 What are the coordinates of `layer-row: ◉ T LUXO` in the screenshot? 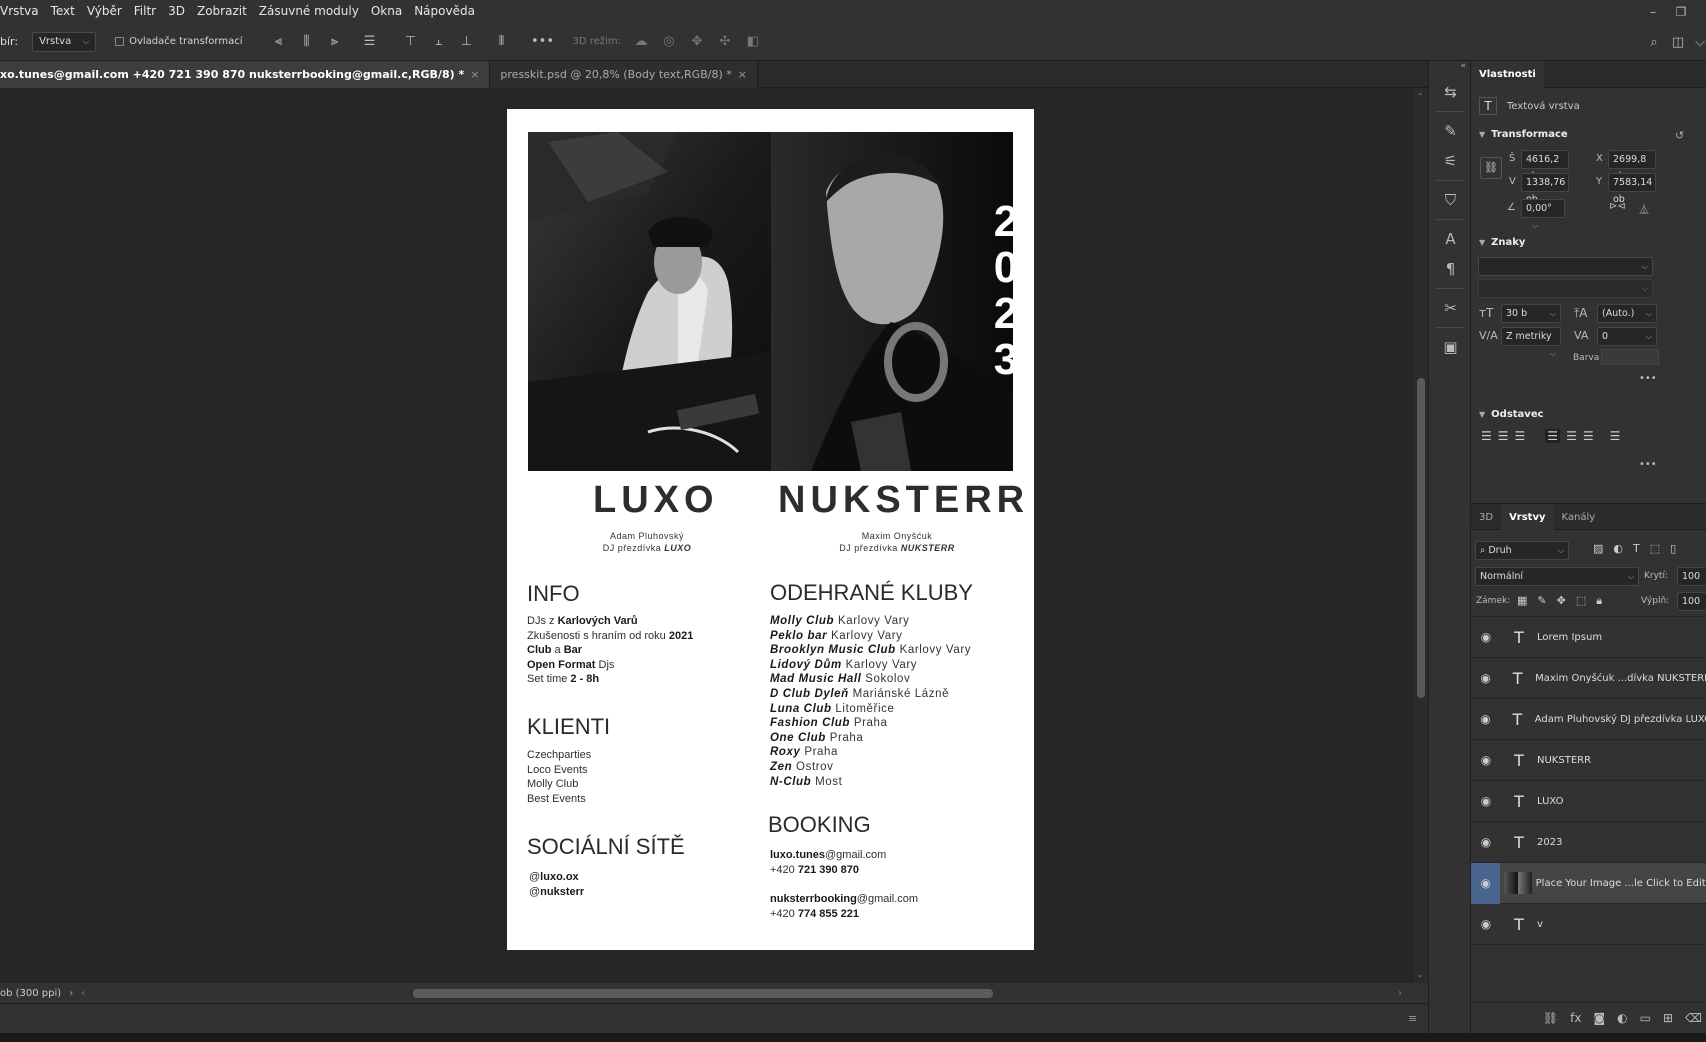 It's located at (1588, 801).